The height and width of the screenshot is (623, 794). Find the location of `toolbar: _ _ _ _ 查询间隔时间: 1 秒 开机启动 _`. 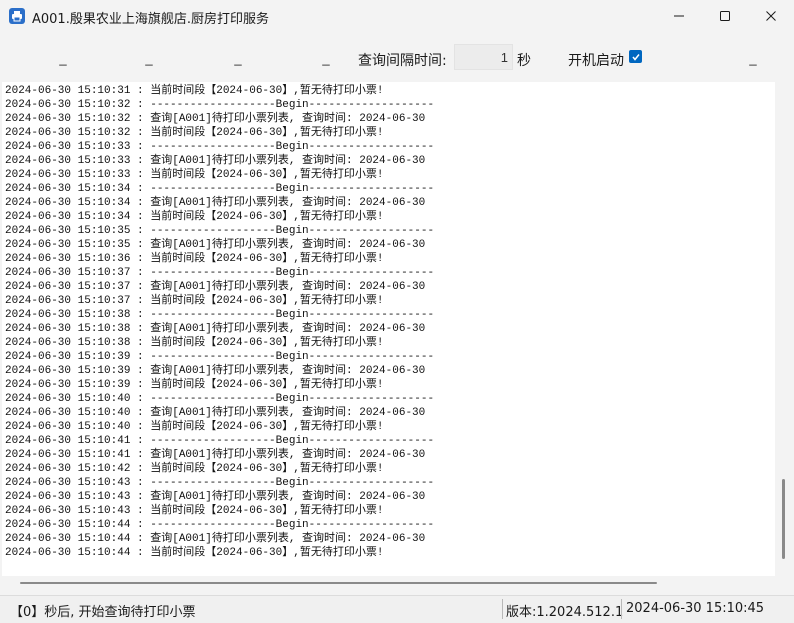

toolbar: _ _ _ _ 查询间隔时间: 1 秒 开机启动 _ is located at coordinates (397, 57).